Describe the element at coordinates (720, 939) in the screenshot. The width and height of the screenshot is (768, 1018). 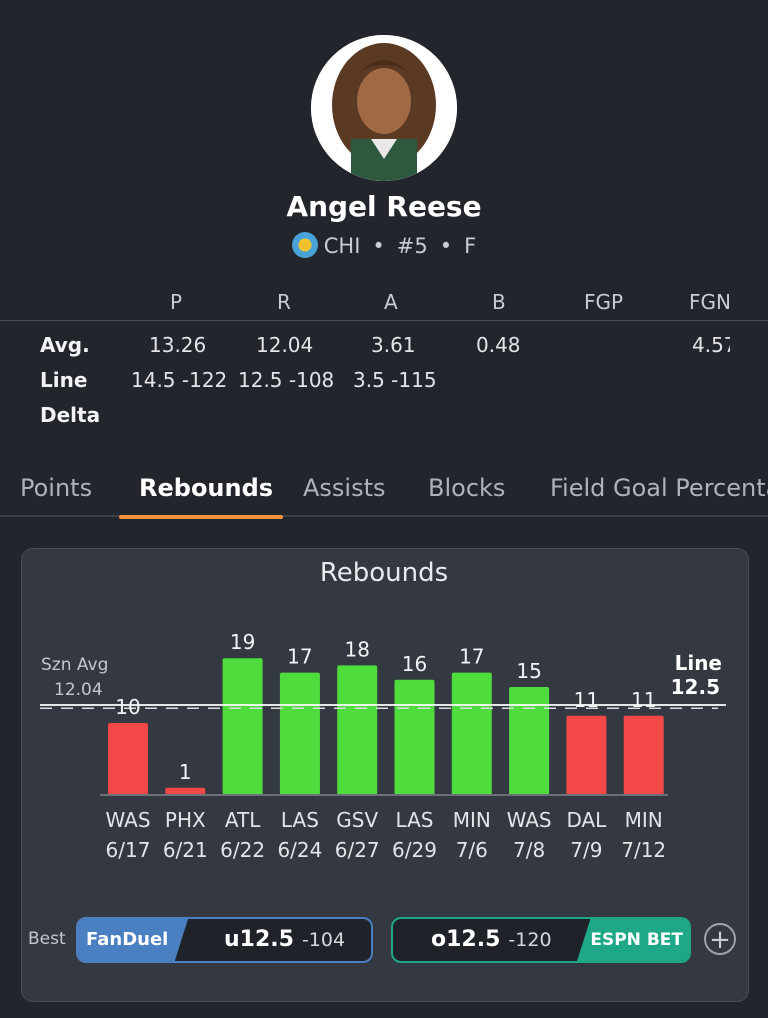
I see `add-bet-icon: +` at that location.